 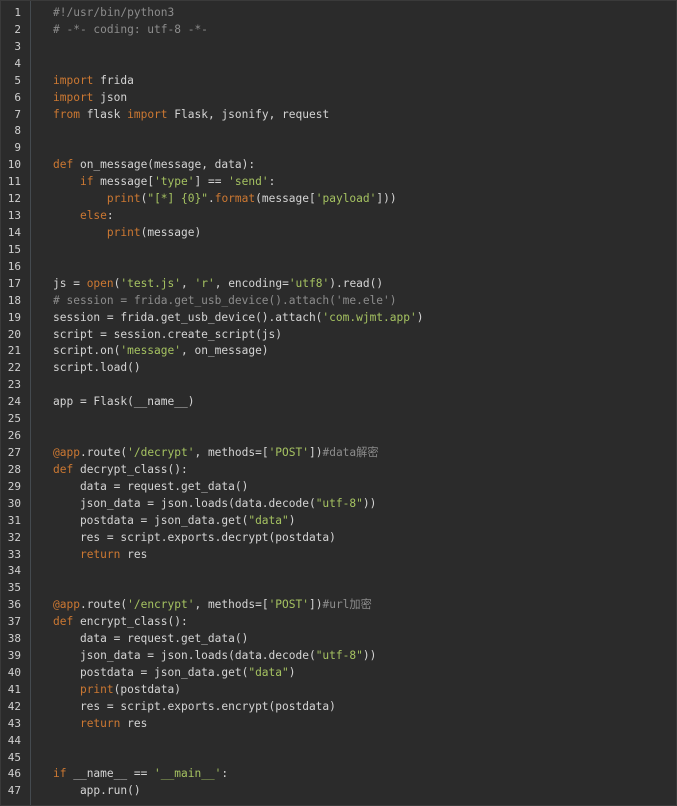 What do you see at coordinates (338, 487) in the screenshot?
I see `code-line: 29 data = request.get_data()` at bounding box center [338, 487].